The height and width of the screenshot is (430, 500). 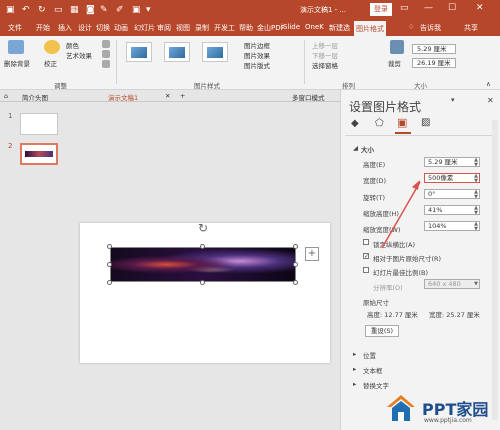 I want to click on annotation-arrow, so click(x=401, y=214).